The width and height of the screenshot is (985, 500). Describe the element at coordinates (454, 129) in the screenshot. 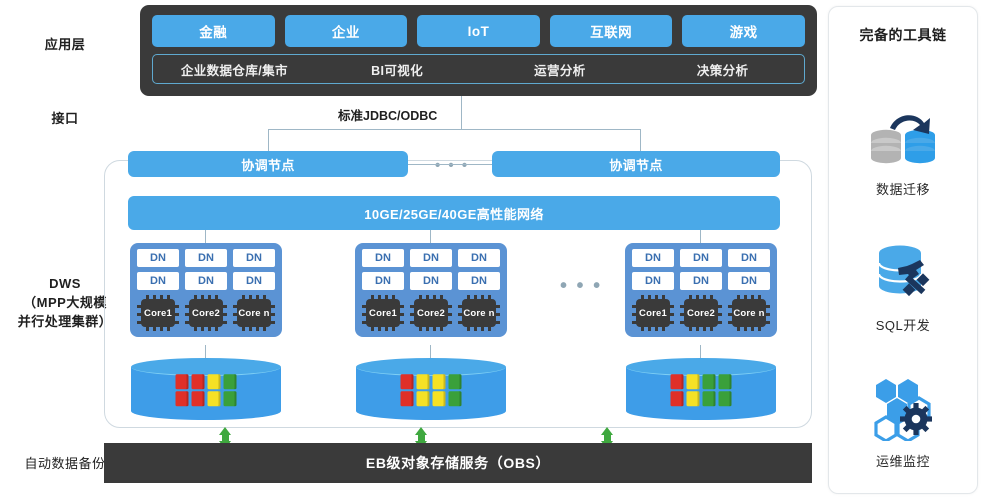

I see `connector-jdbc-bus` at that location.